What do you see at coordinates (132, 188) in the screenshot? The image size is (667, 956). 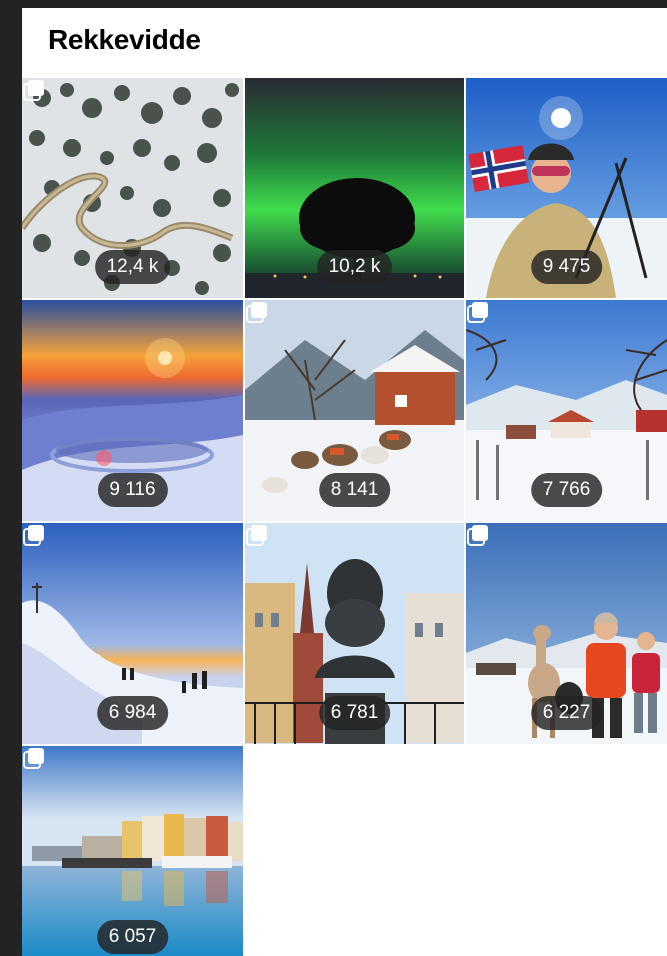 I see `post-thumbnail-1: 12,4 k` at bounding box center [132, 188].